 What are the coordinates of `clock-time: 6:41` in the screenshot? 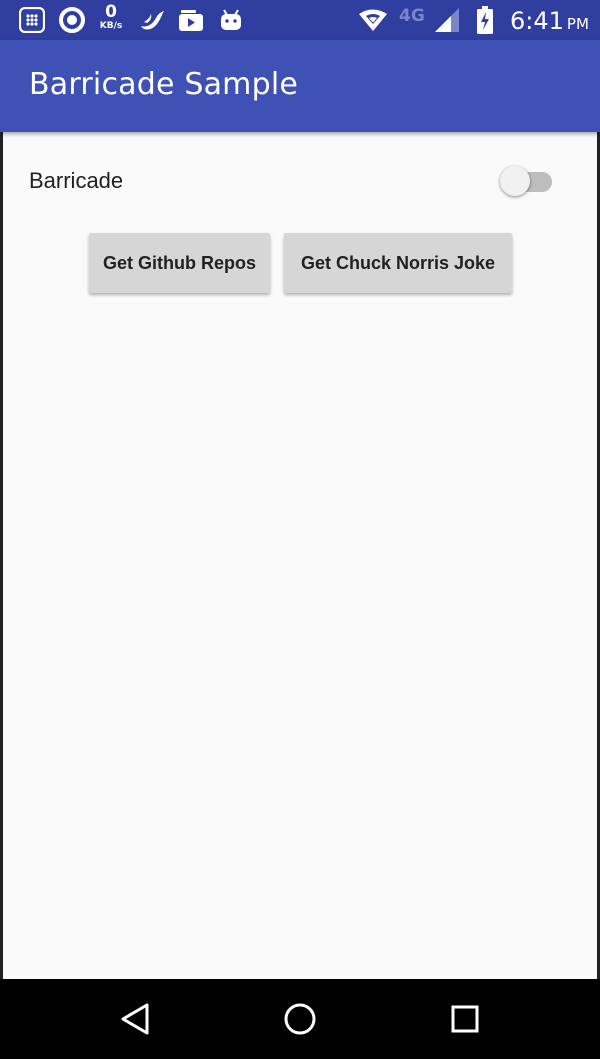 It's located at (537, 21).